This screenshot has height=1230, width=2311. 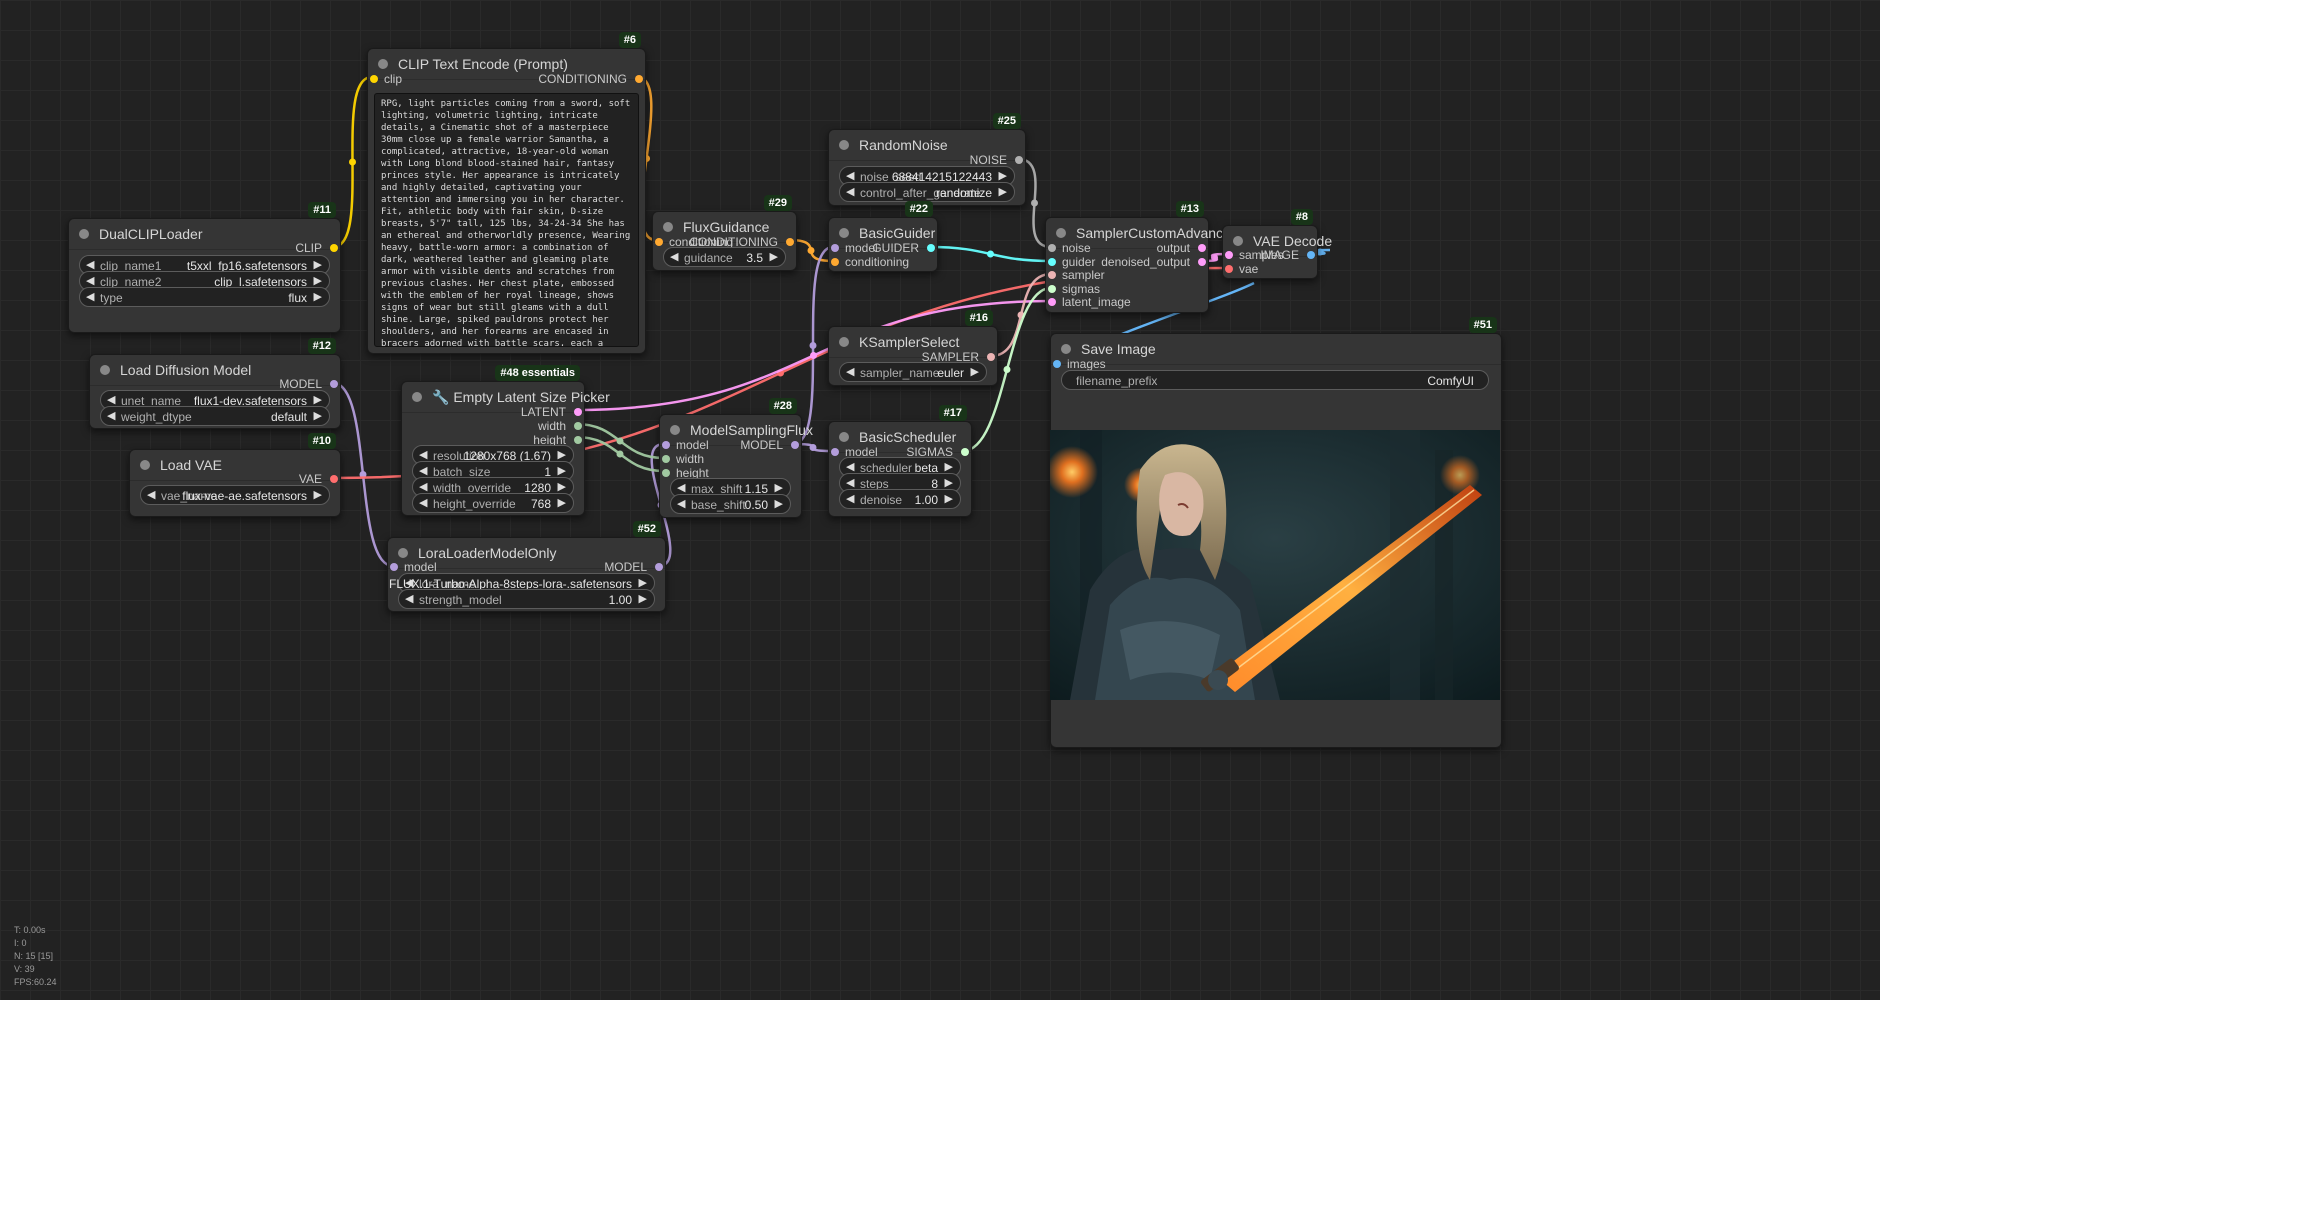 I want to click on output-port-clip: CLIP, so click(x=316, y=248).